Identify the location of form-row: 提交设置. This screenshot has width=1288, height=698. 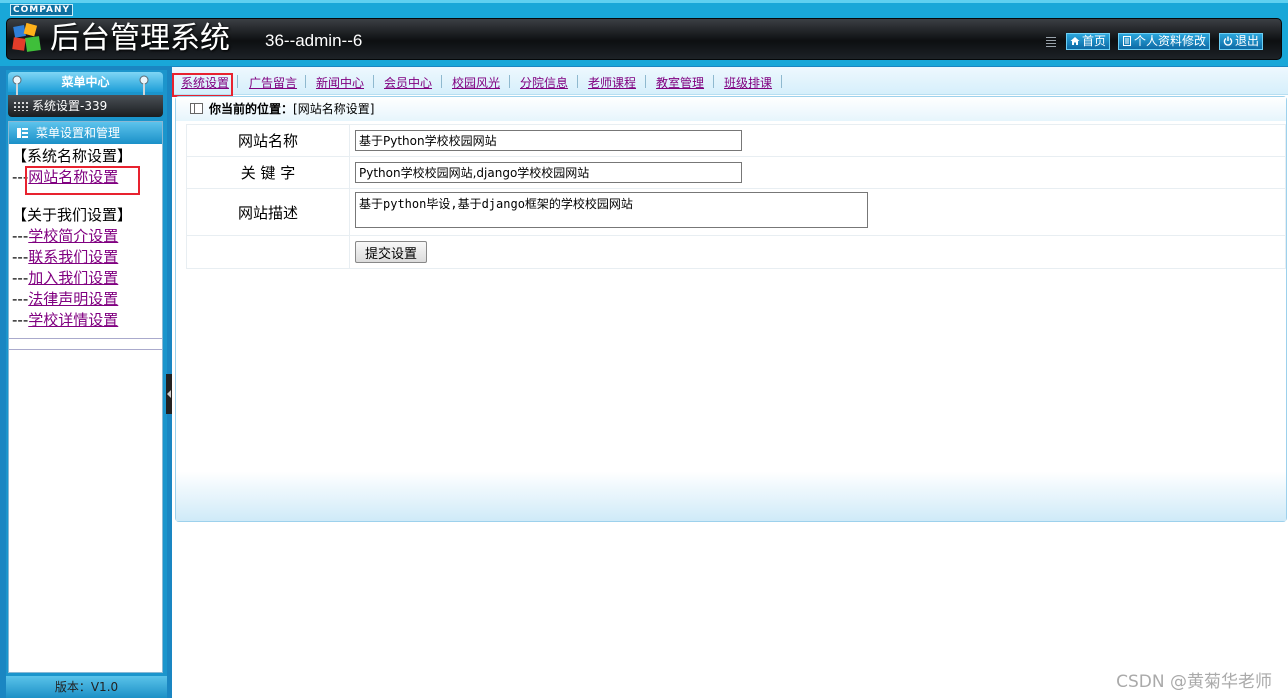
(736, 252).